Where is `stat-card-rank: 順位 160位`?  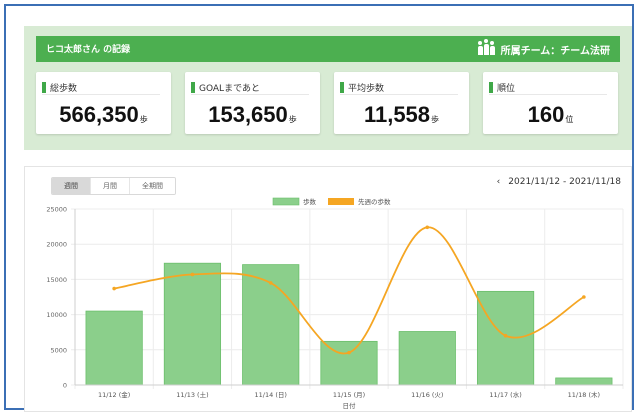 stat-card-rank: 順位 160位 is located at coordinates (550, 103).